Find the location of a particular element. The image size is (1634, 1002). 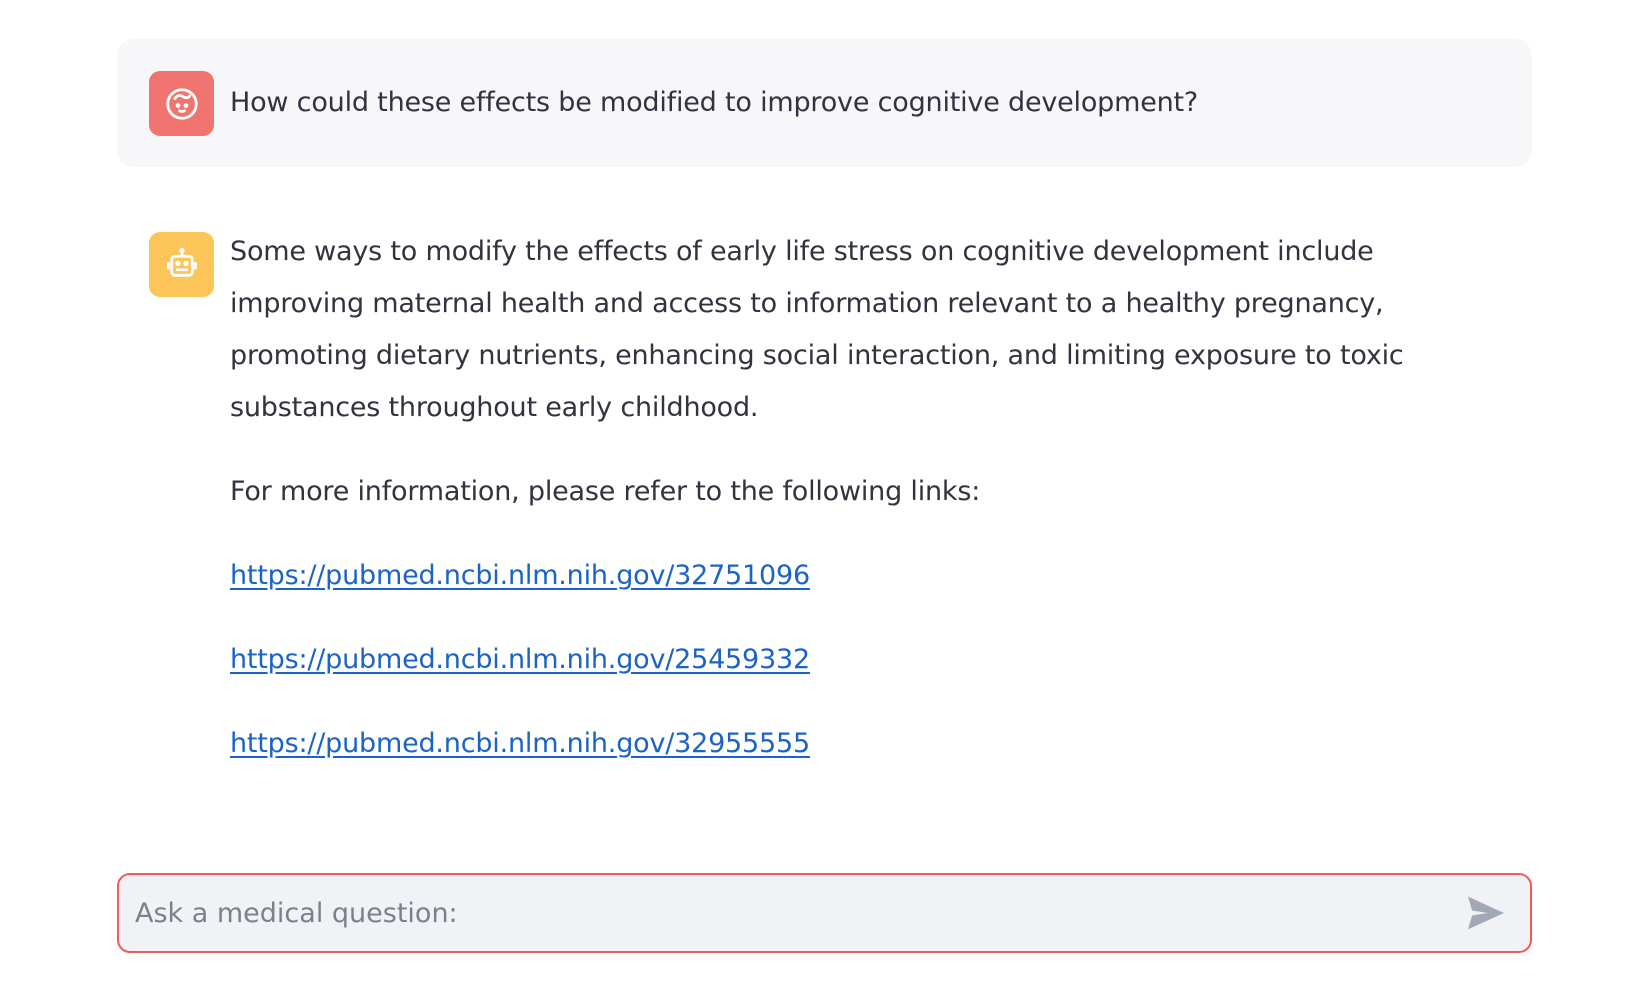

smiley-face-icon is located at coordinates (181, 103).